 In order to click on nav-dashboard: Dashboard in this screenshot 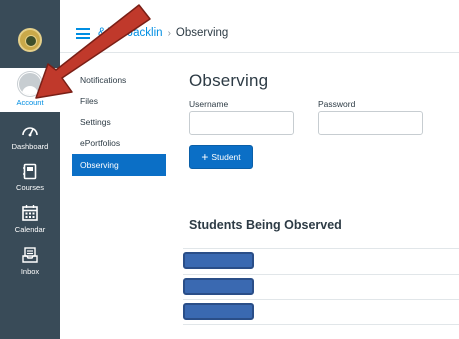, I will do `click(30, 141)`.